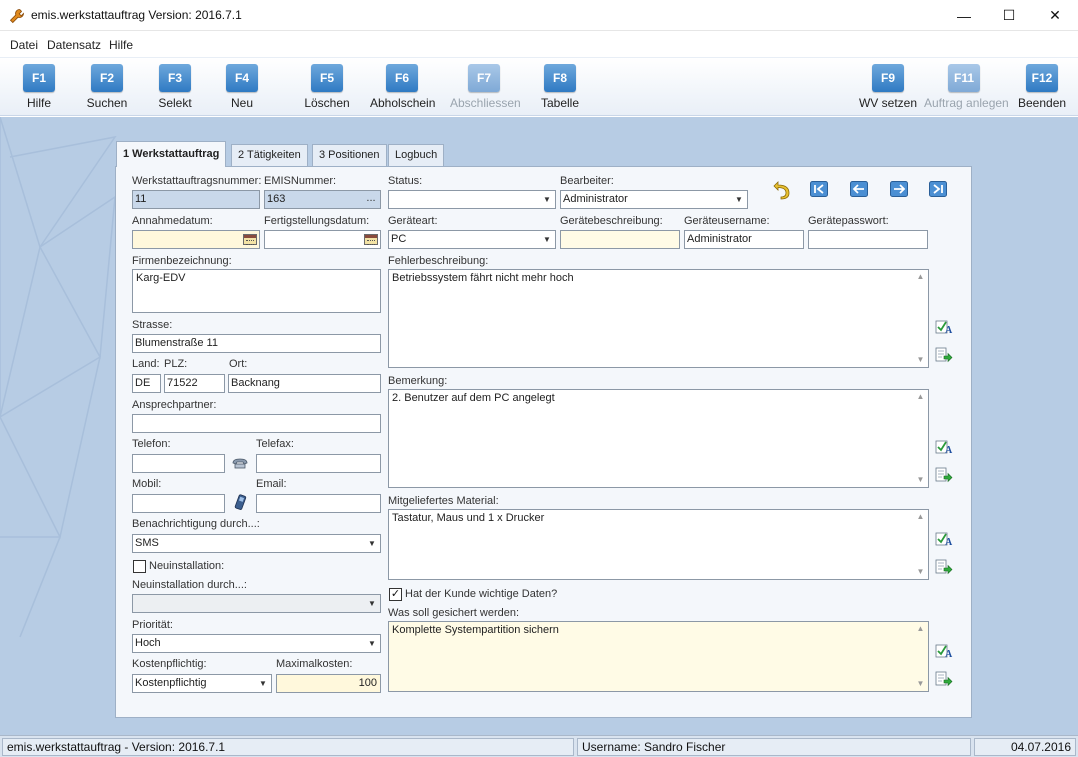  I want to click on telefax-field, so click(318, 463).